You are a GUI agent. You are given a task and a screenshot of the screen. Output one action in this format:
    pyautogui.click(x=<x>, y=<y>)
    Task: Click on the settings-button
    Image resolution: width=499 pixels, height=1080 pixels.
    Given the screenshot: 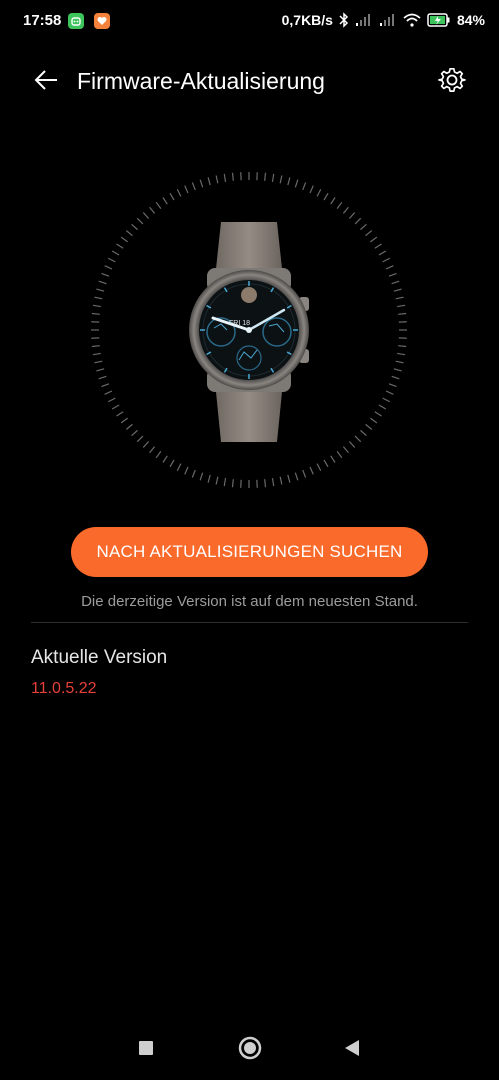 What is the action you would take?
    pyautogui.click(x=452, y=82)
    